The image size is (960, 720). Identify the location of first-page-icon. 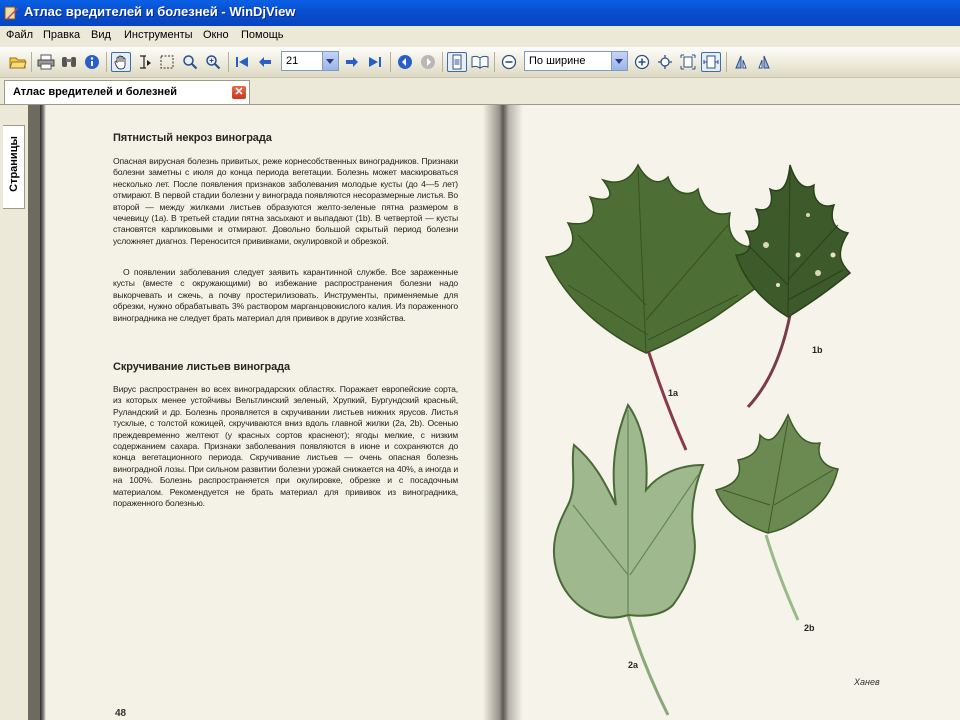
(242, 62).